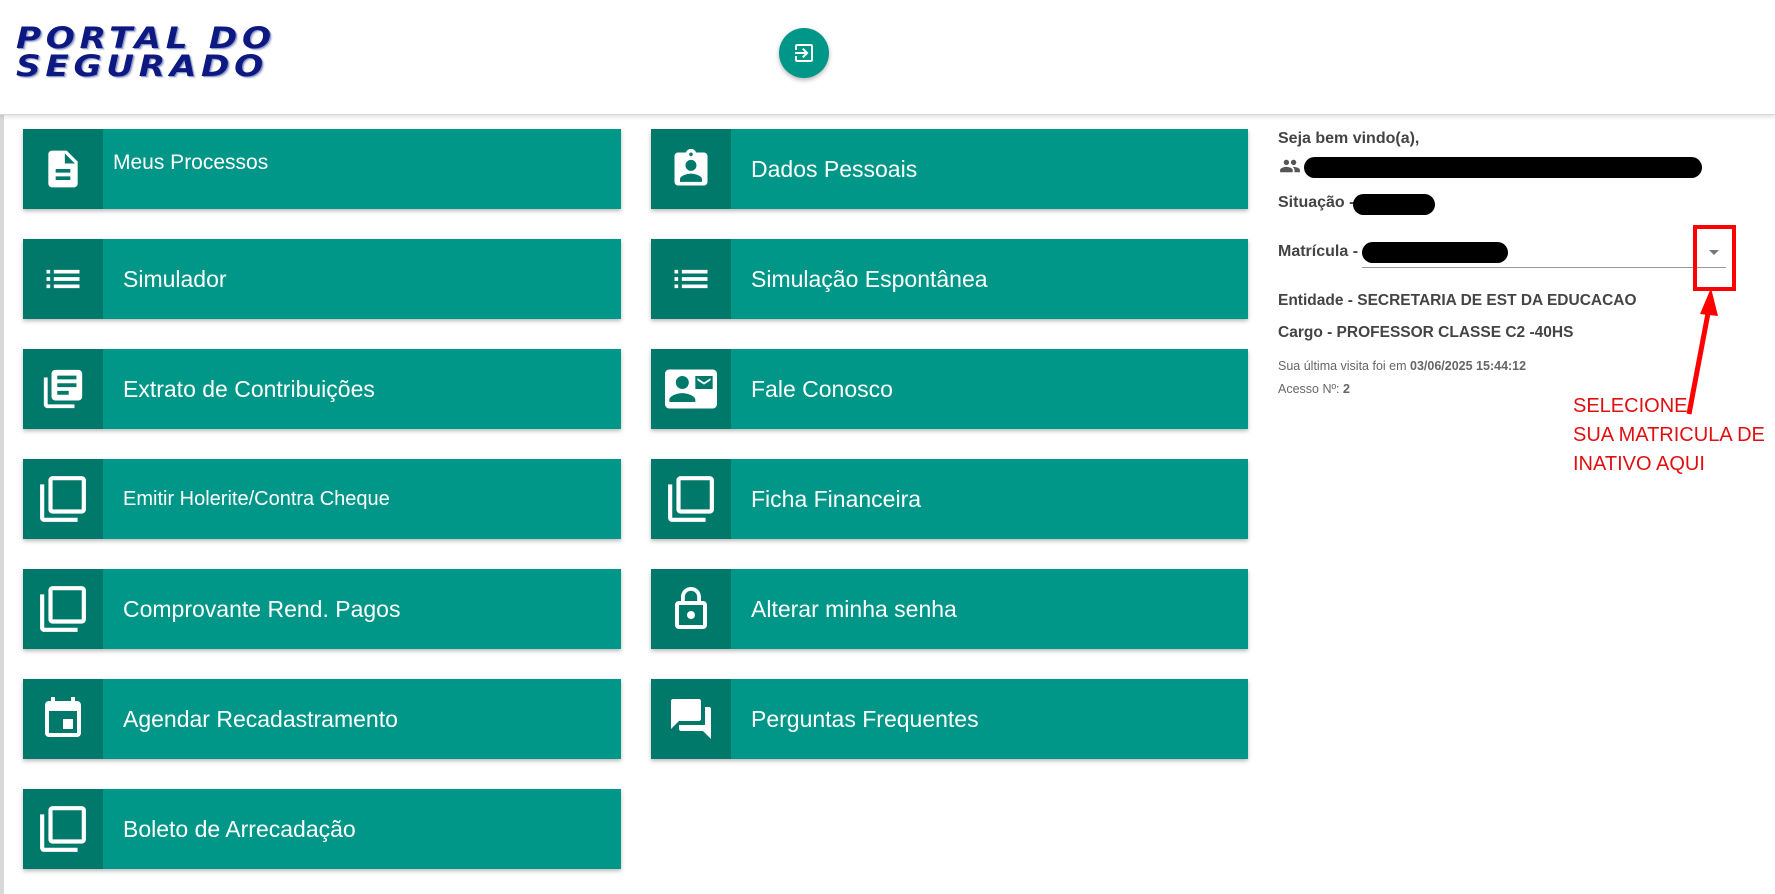 The height and width of the screenshot is (894, 1775). Describe the element at coordinates (322, 169) in the screenshot. I see `tile-meus-processos: Meus Processos` at that location.